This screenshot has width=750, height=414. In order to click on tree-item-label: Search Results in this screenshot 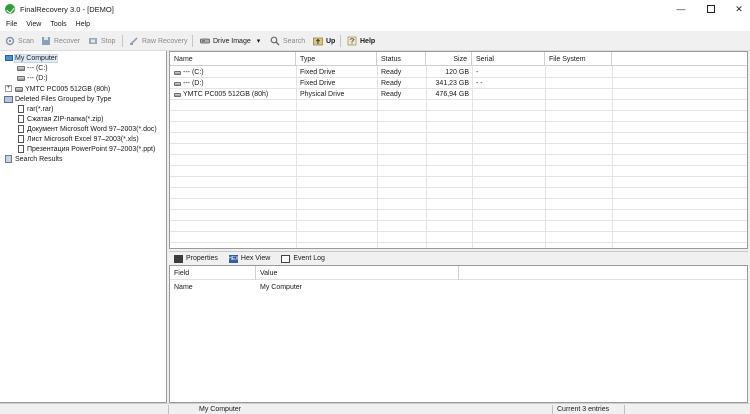, I will do `click(39, 159)`.